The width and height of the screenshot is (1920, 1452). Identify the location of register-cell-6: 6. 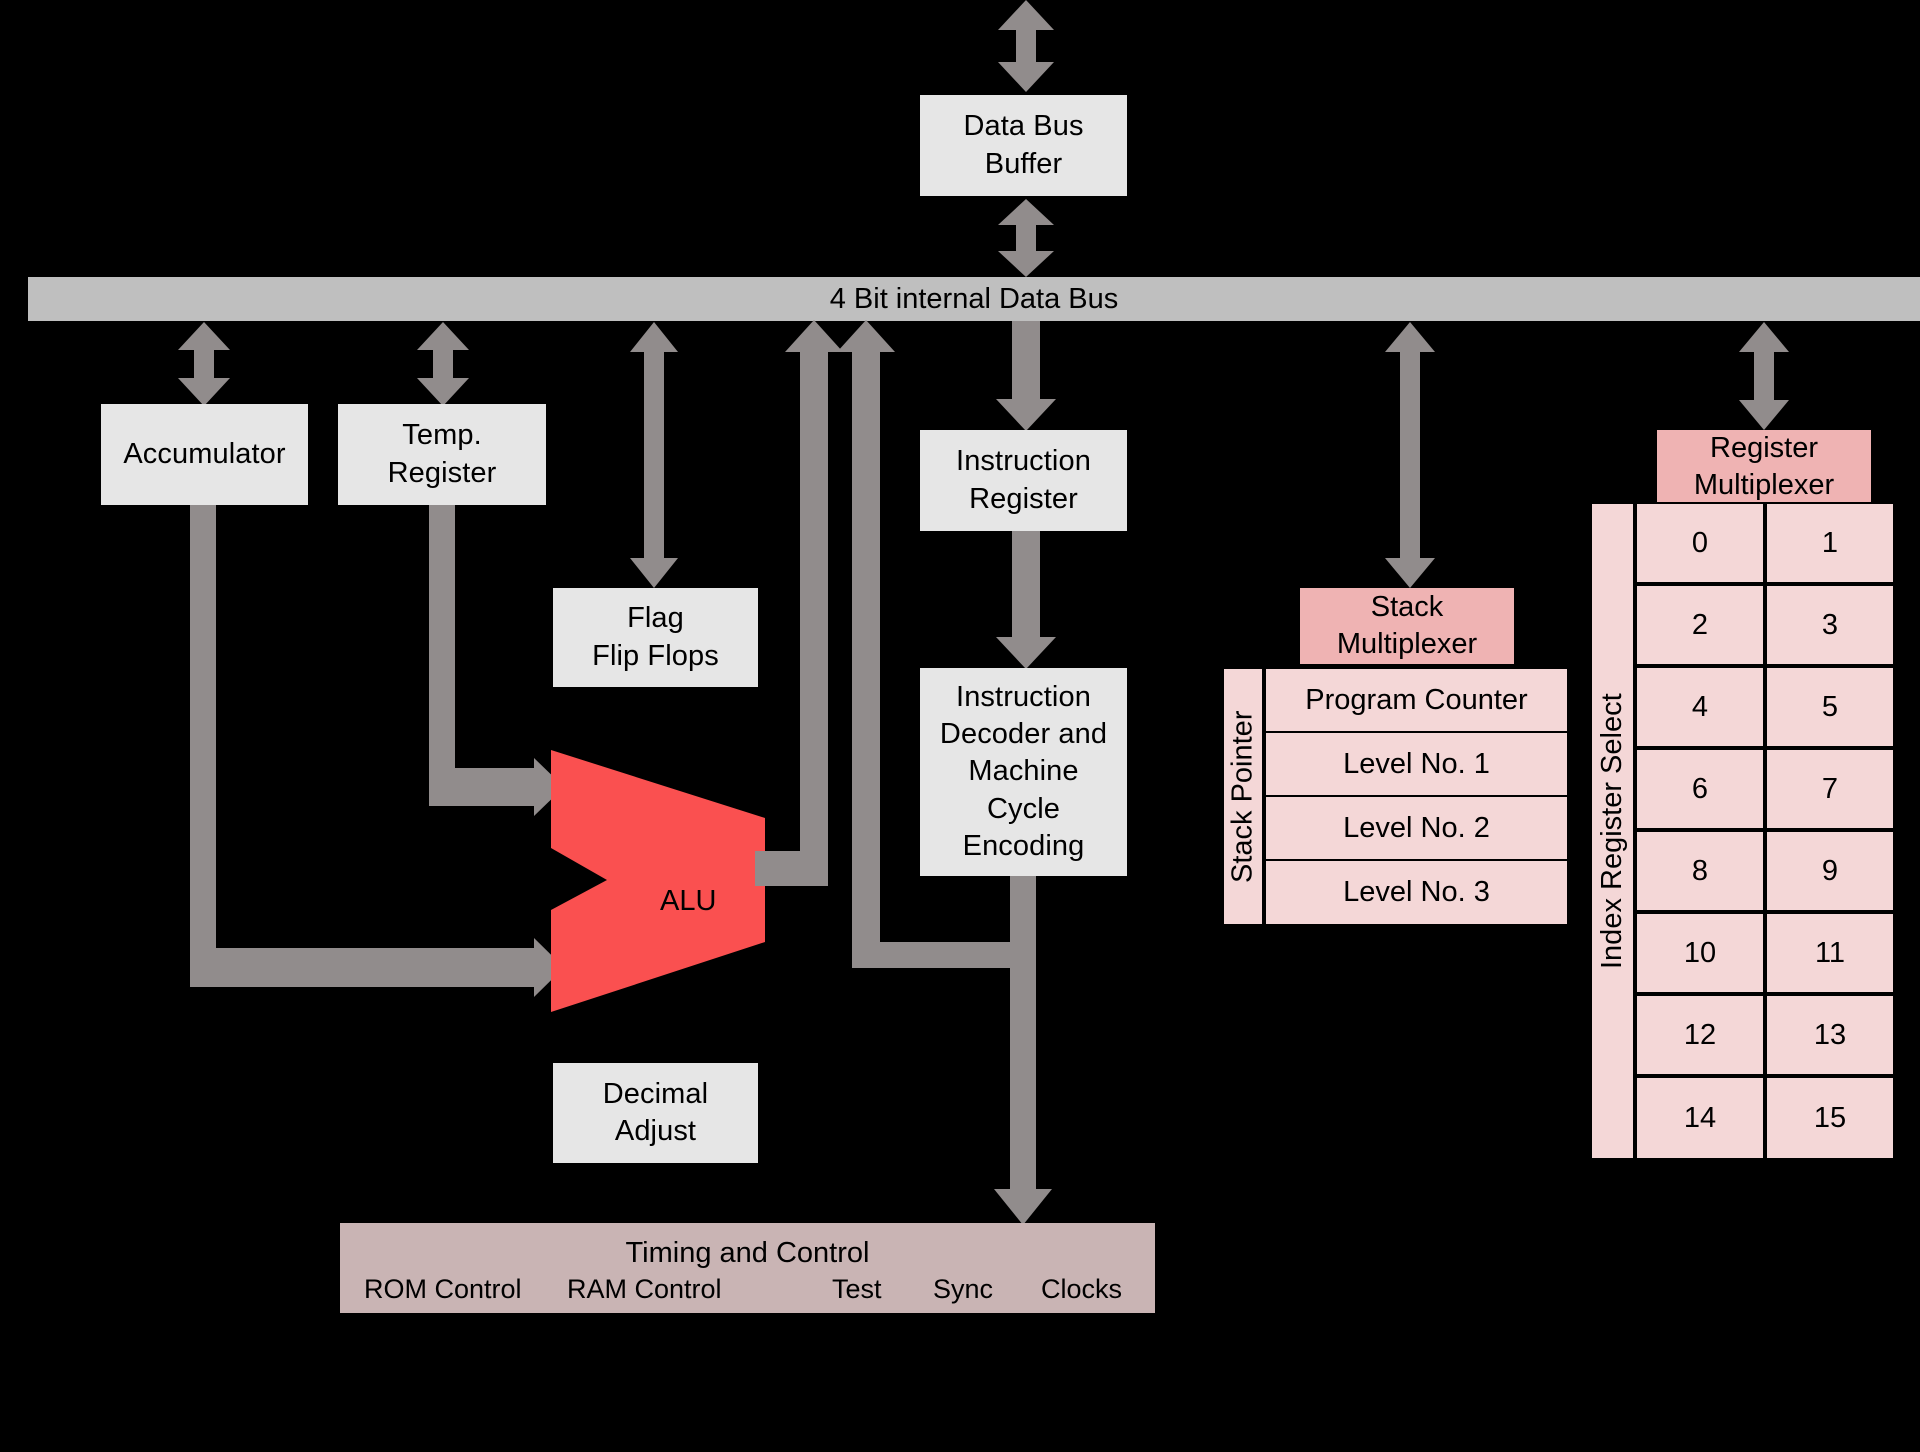
(1700, 789).